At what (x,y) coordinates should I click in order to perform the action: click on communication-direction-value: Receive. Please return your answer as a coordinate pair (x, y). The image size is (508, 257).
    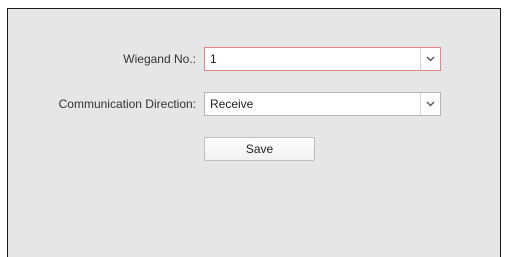
    Looking at the image, I should click on (232, 104).